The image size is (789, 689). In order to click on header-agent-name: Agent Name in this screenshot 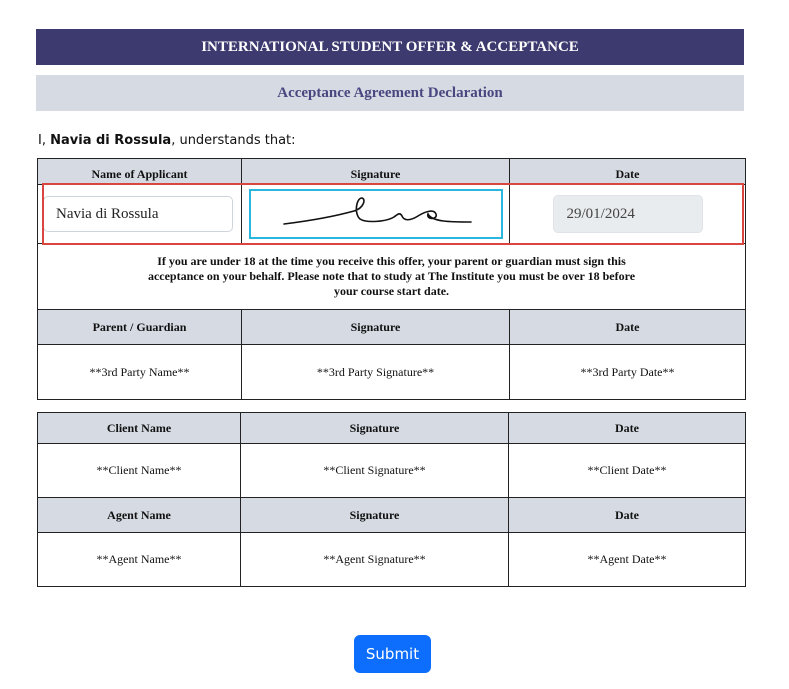, I will do `click(139, 515)`.